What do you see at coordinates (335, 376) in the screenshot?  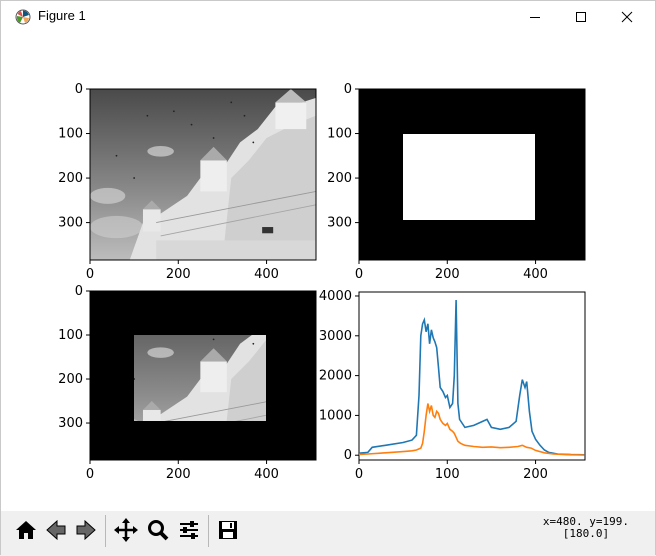 I see `y-tick-label: 2000` at bounding box center [335, 376].